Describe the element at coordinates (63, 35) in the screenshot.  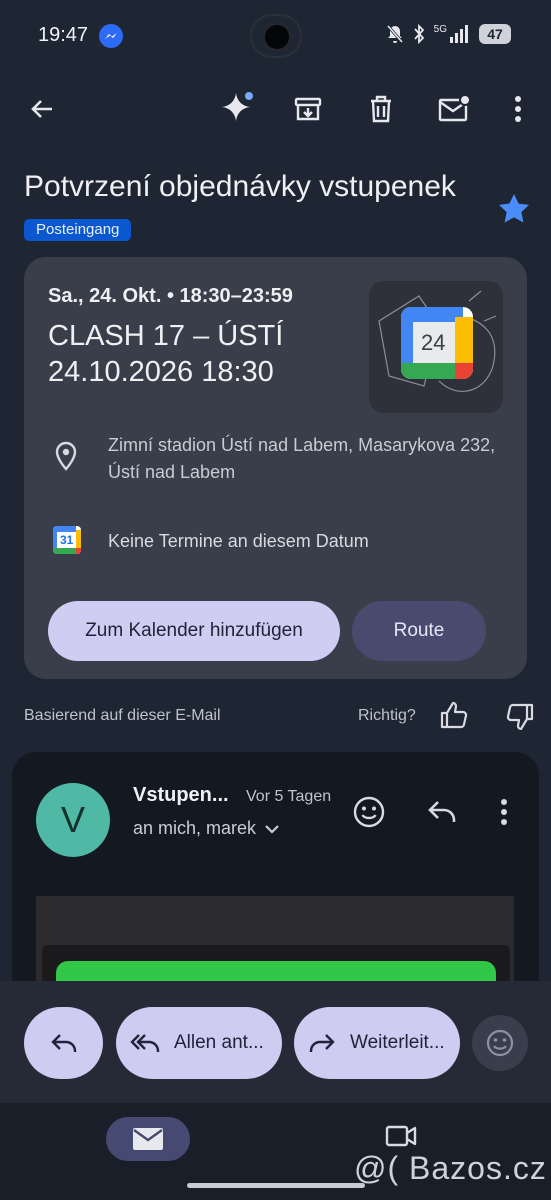
I see `status-time: 19:47` at that location.